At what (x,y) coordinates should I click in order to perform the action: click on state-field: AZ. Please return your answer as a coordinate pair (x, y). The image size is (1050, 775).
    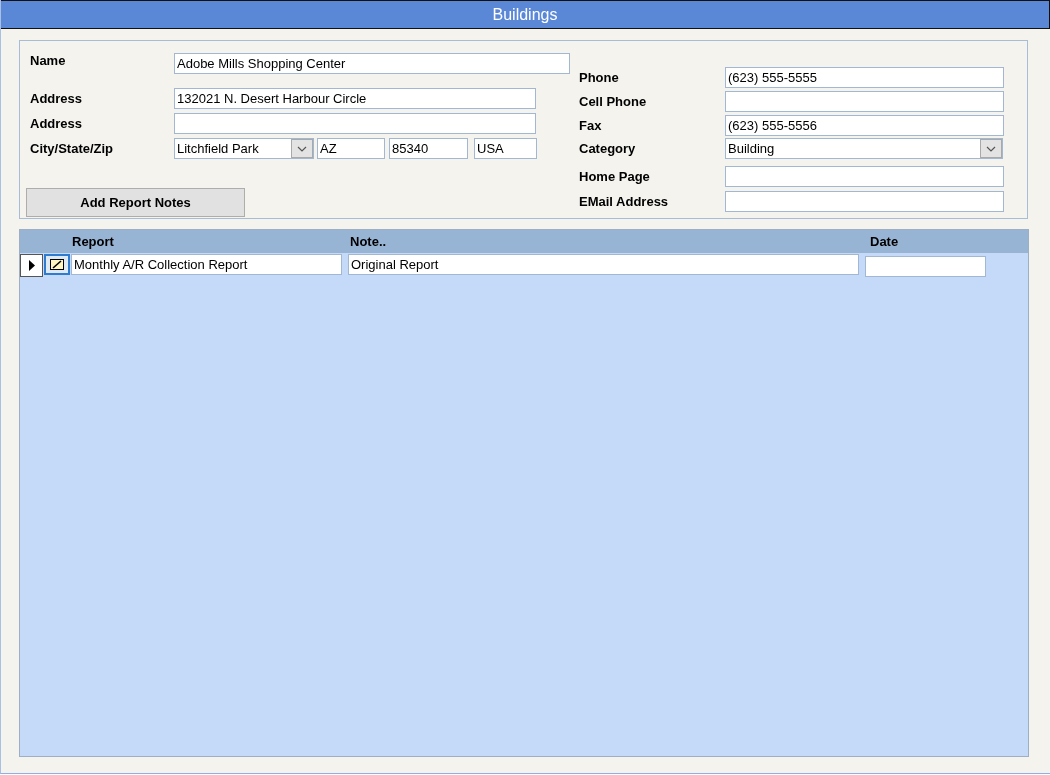
    Looking at the image, I should click on (351, 148).